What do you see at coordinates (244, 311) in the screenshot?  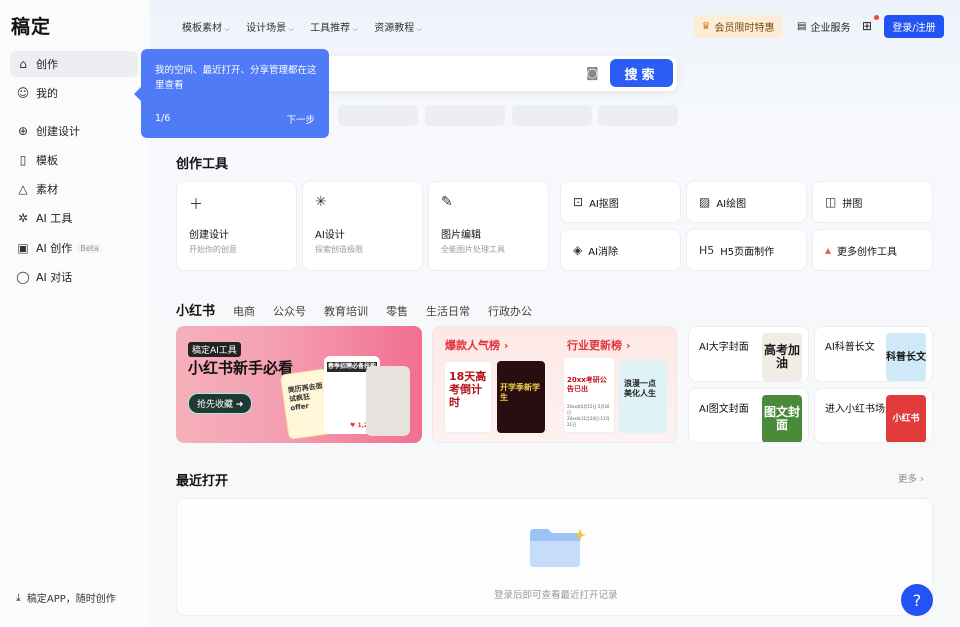 I see `tab-ecommerce: 电商` at bounding box center [244, 311].